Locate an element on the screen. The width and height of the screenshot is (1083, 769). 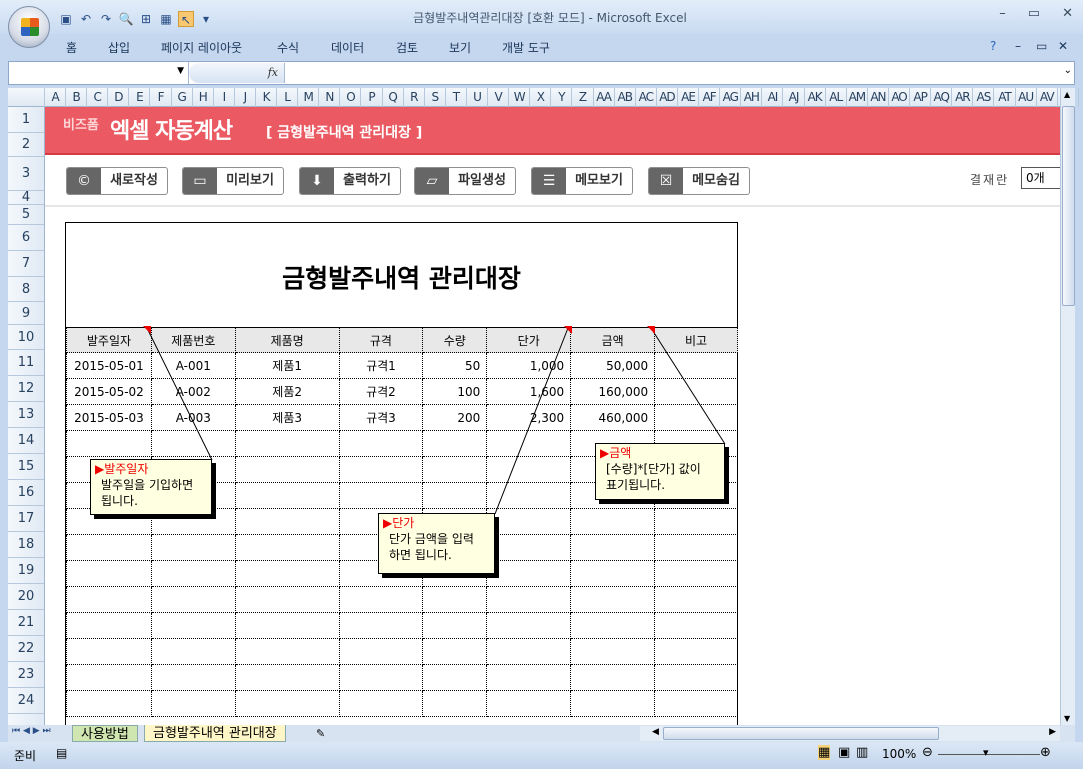
row-header: 14 is located at coordinates (26, 441).